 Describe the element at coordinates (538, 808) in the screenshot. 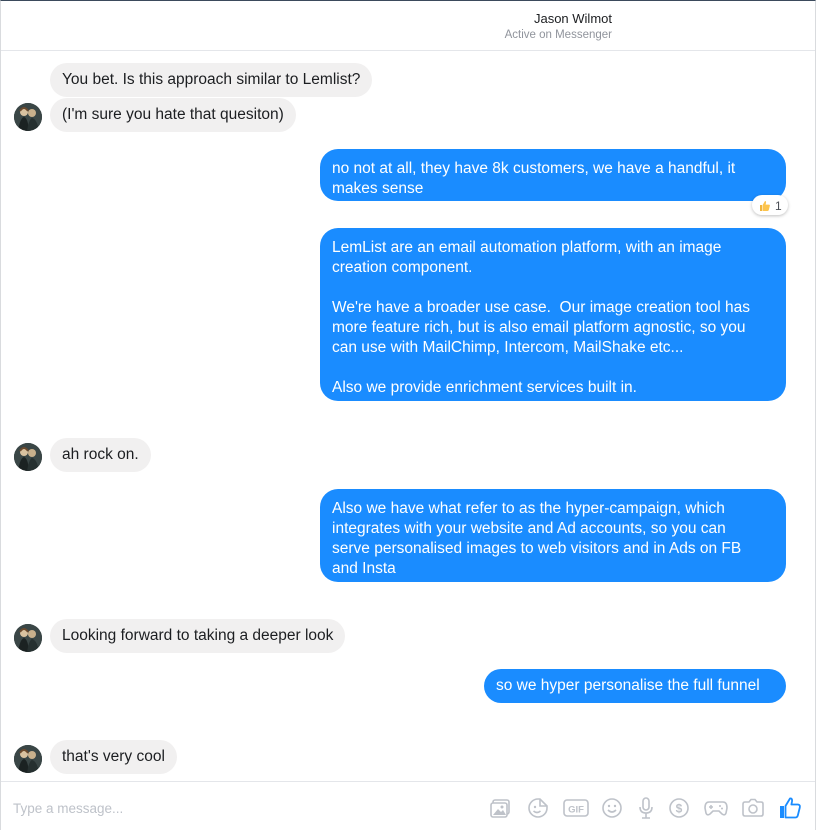

I see `sticker-icon` at that location.